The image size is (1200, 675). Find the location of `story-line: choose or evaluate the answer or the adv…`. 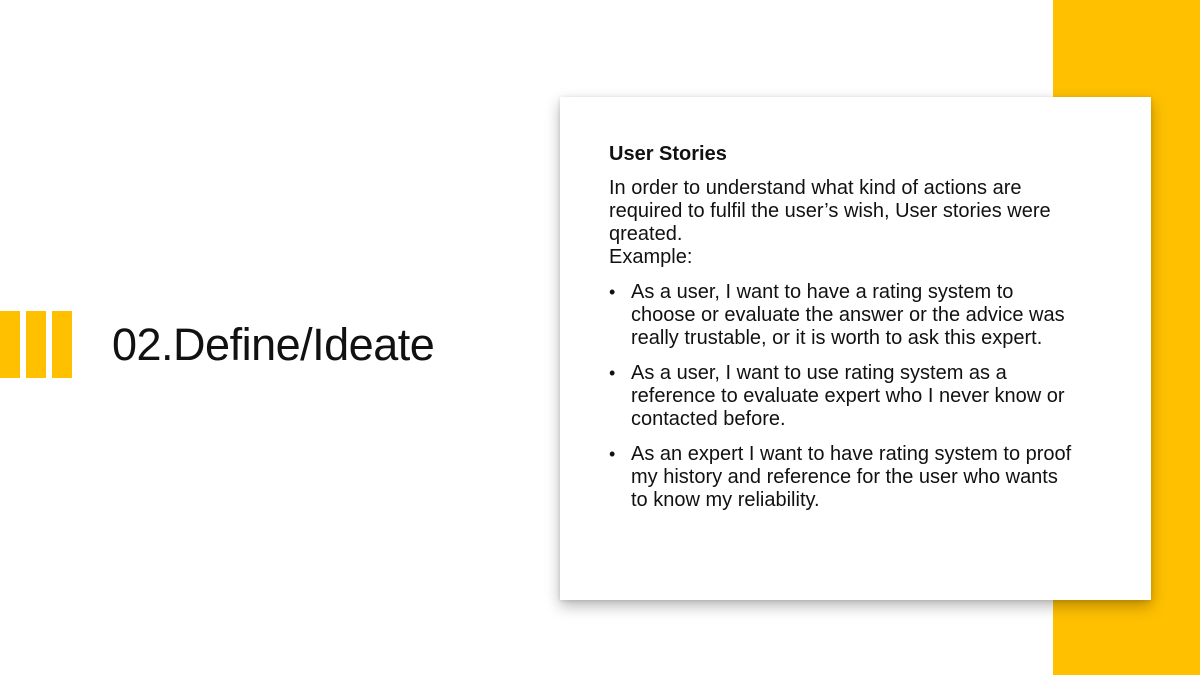

story-line: choose or evaluate the answer or the adv… is located at coordinates (848, 315).